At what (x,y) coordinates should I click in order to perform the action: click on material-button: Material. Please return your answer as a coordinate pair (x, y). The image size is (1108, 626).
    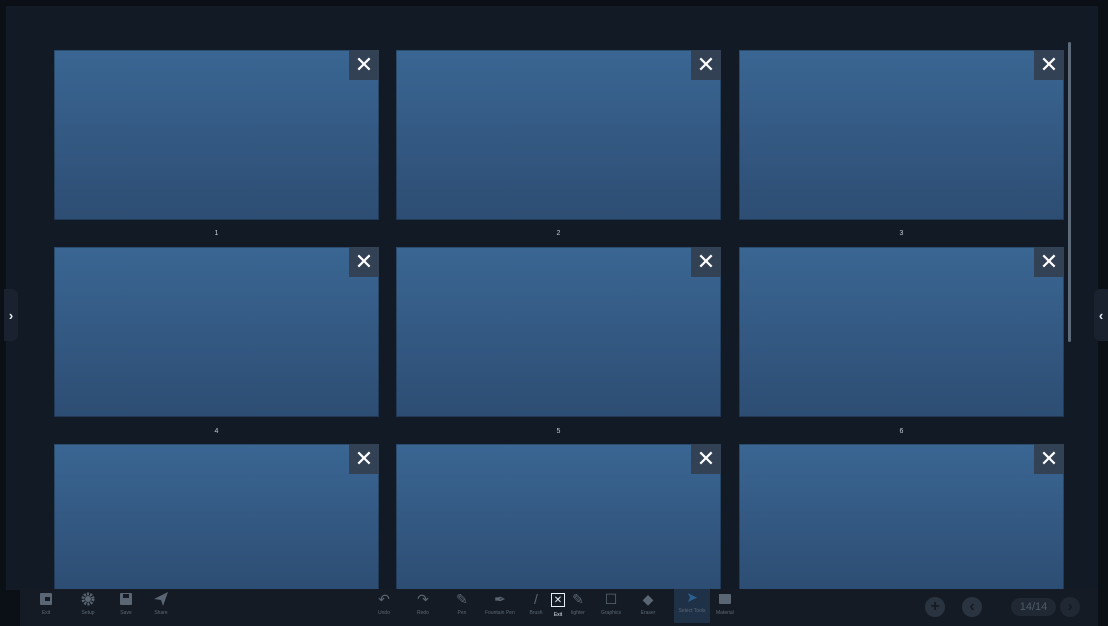
    Looking at the image, I should click on (725, 603).